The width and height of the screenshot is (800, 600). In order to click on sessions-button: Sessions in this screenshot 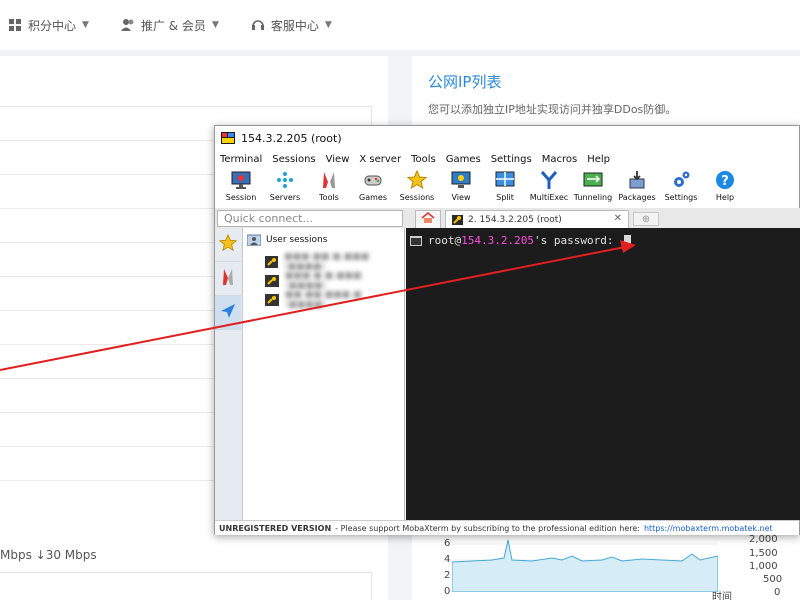, I will do `click(417, 188)`.